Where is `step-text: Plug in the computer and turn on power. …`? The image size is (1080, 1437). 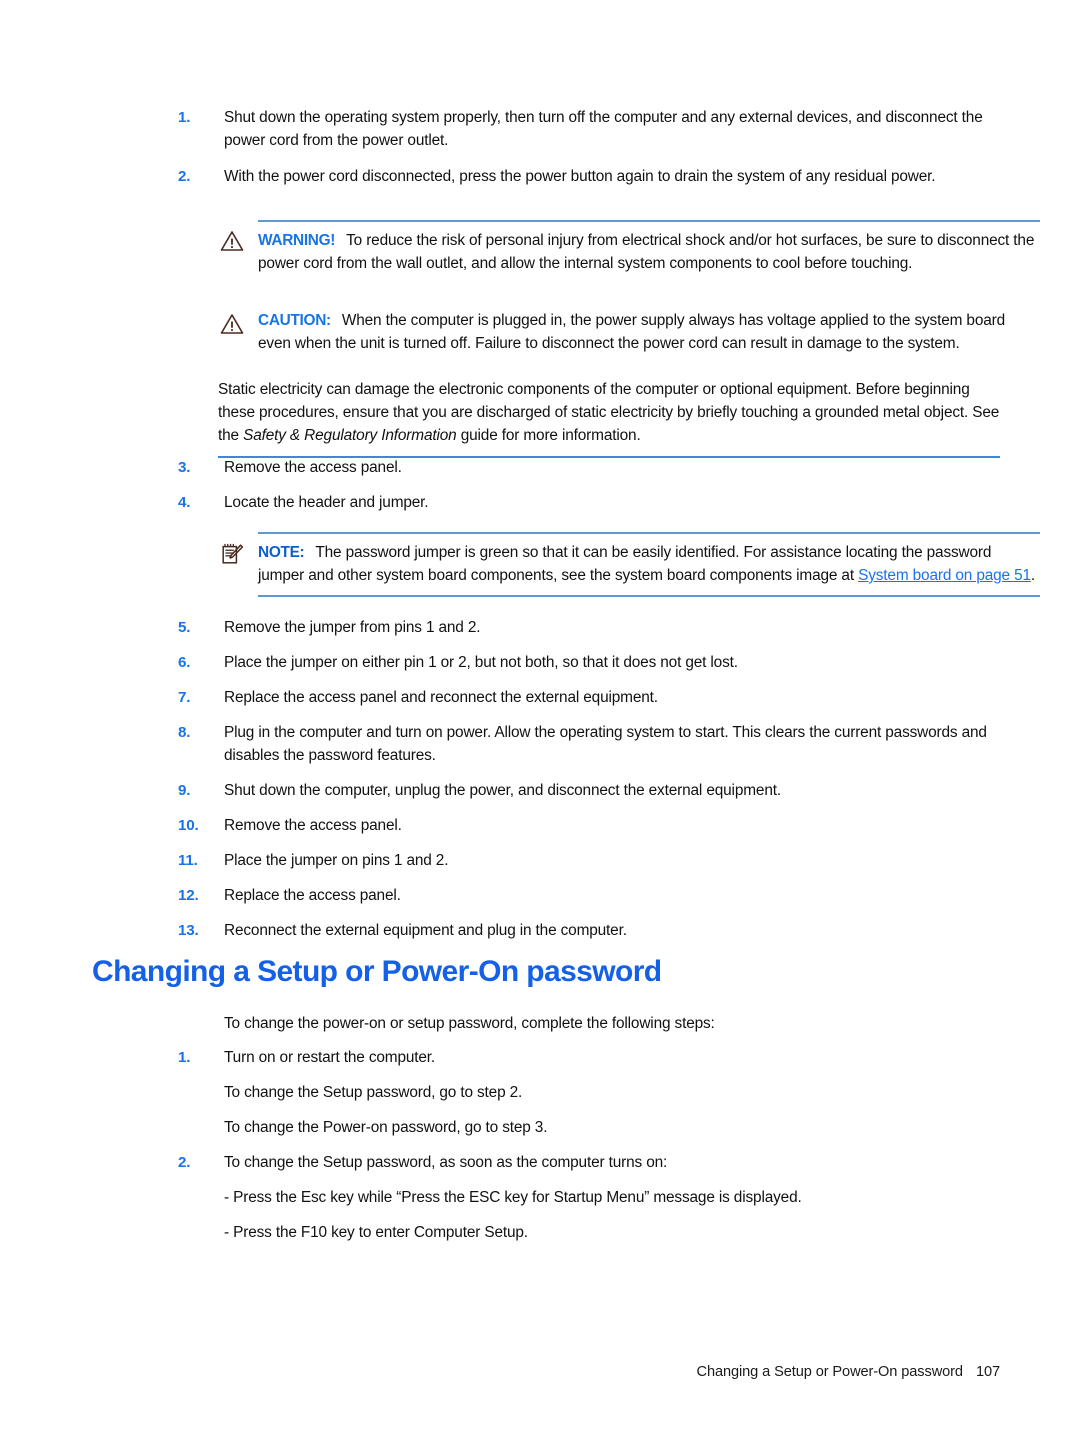
step-text: Plug in the computer and turn on power. … is located at coordinates (605, 744).